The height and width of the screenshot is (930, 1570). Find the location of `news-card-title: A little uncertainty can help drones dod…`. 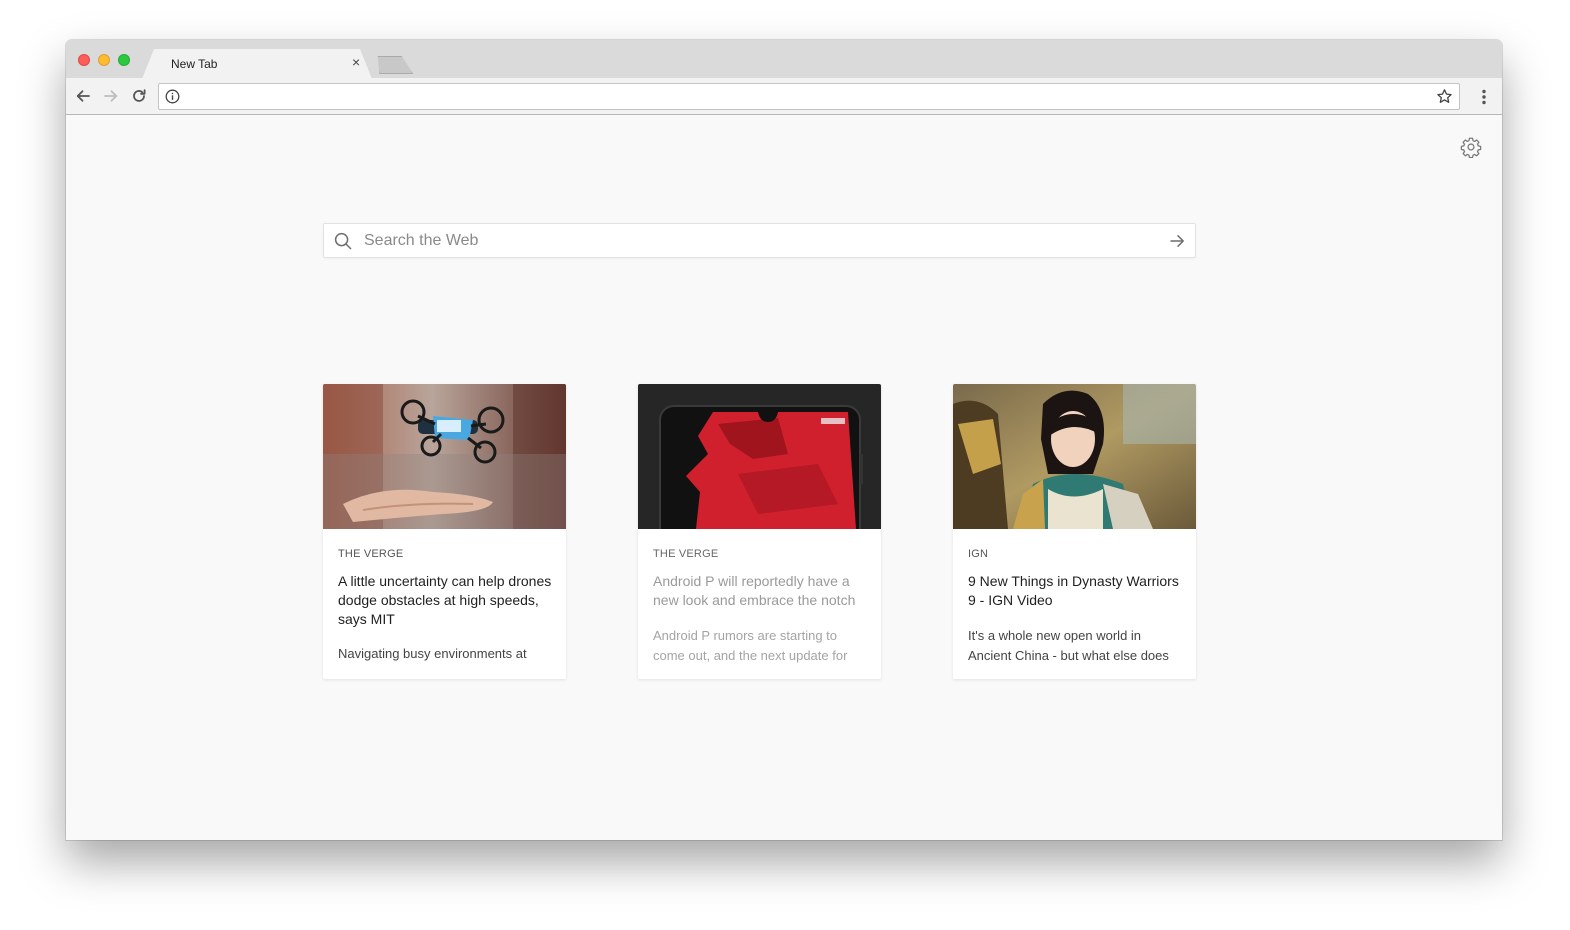

news-card-title: A little uncertainty can help drones dod… is located at coordinates (447, 600).